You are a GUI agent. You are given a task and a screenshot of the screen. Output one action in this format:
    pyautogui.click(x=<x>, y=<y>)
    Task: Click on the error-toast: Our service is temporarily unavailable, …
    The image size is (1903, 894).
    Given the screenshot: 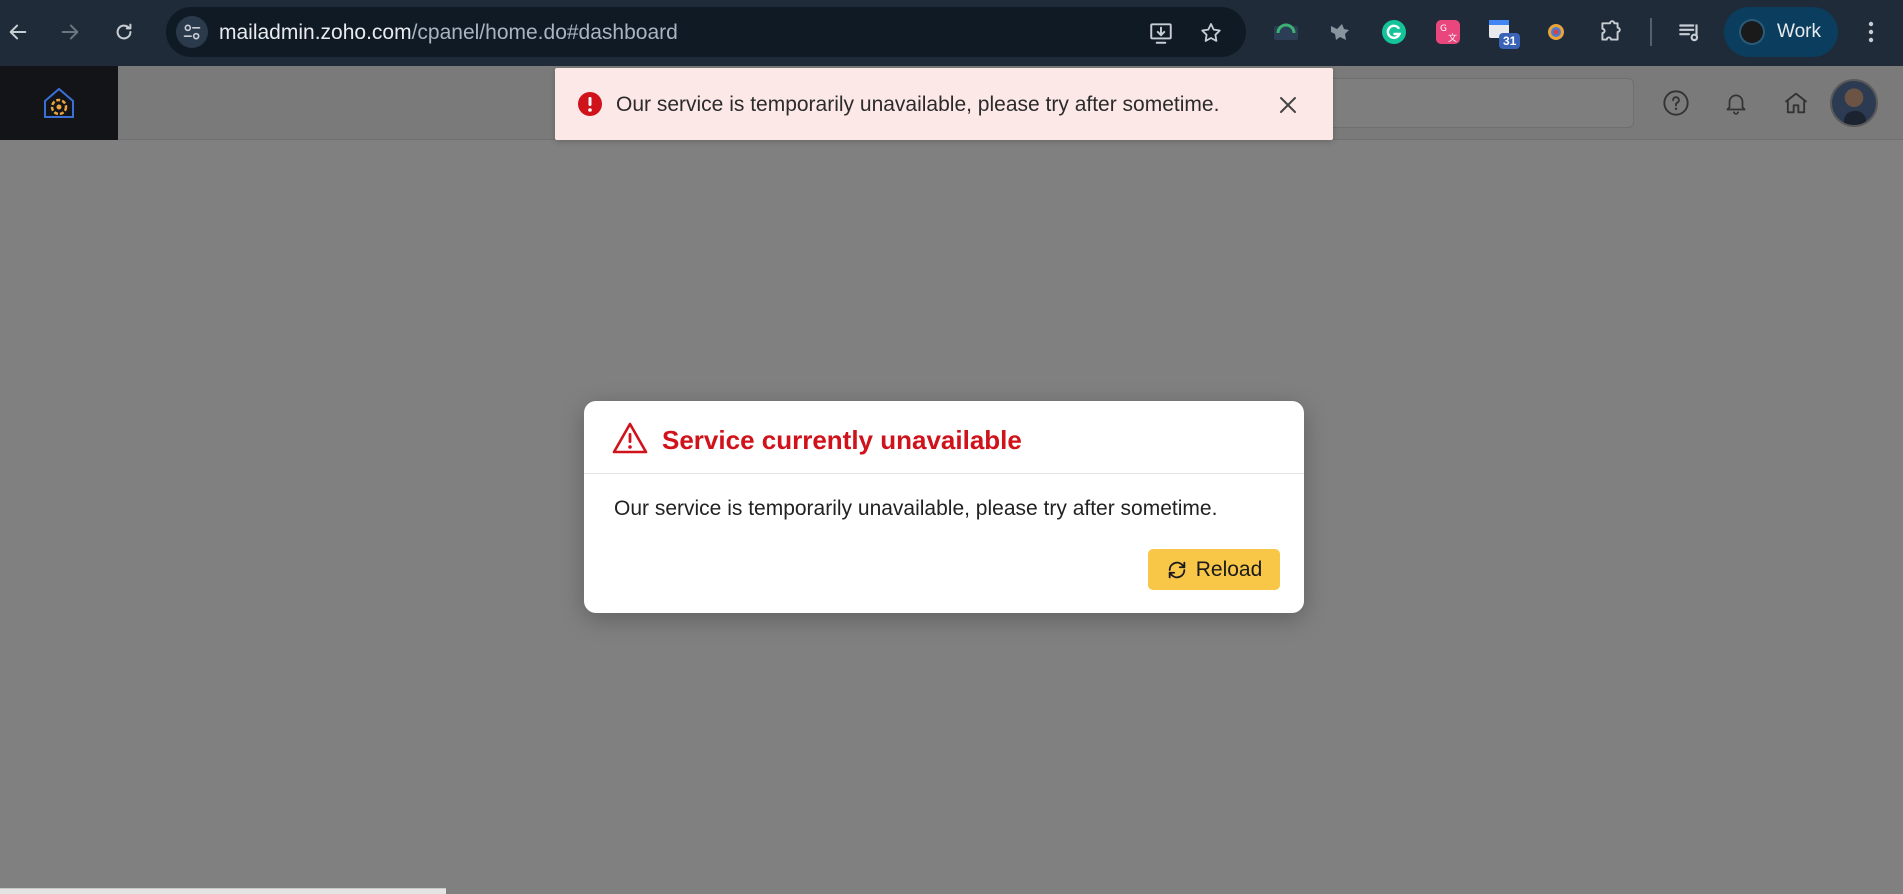 What is the action you would take?
    pyautogui.click(x=944, y=104)
    